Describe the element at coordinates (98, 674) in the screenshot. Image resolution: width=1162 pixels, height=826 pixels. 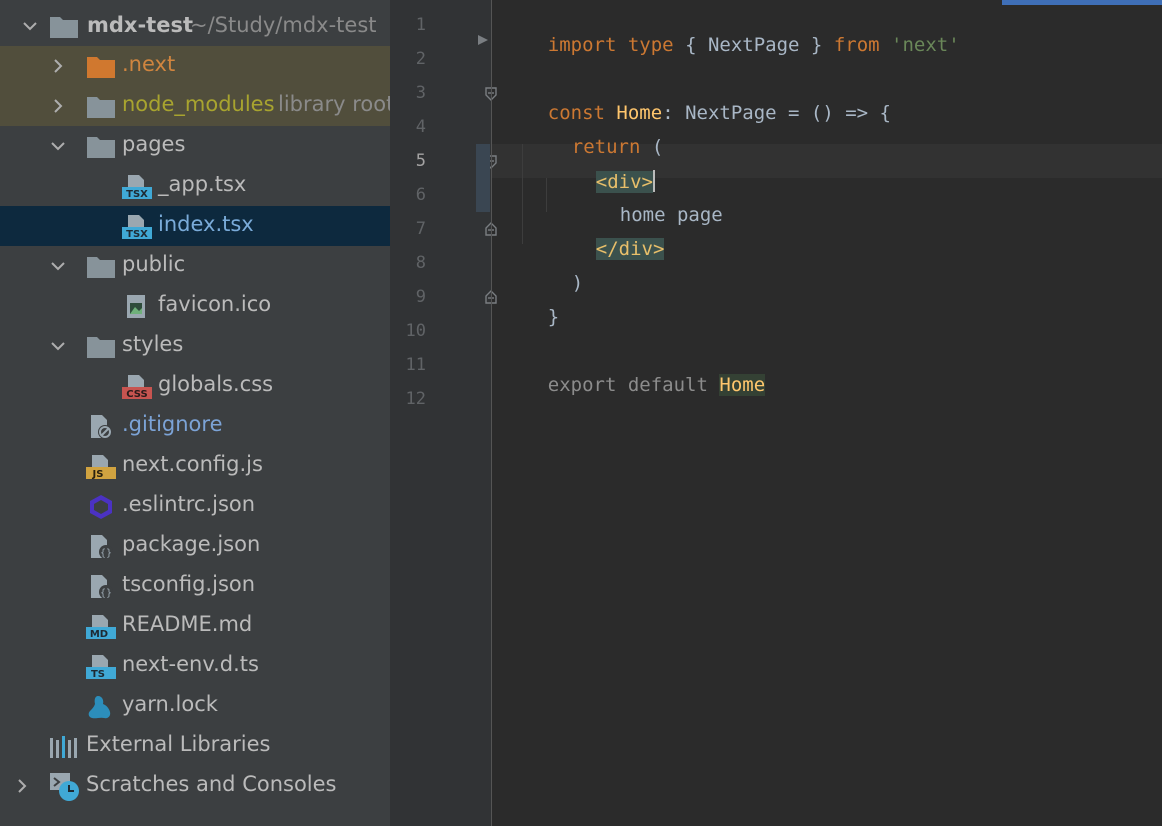
I see `ts-badge: TS` at that location.